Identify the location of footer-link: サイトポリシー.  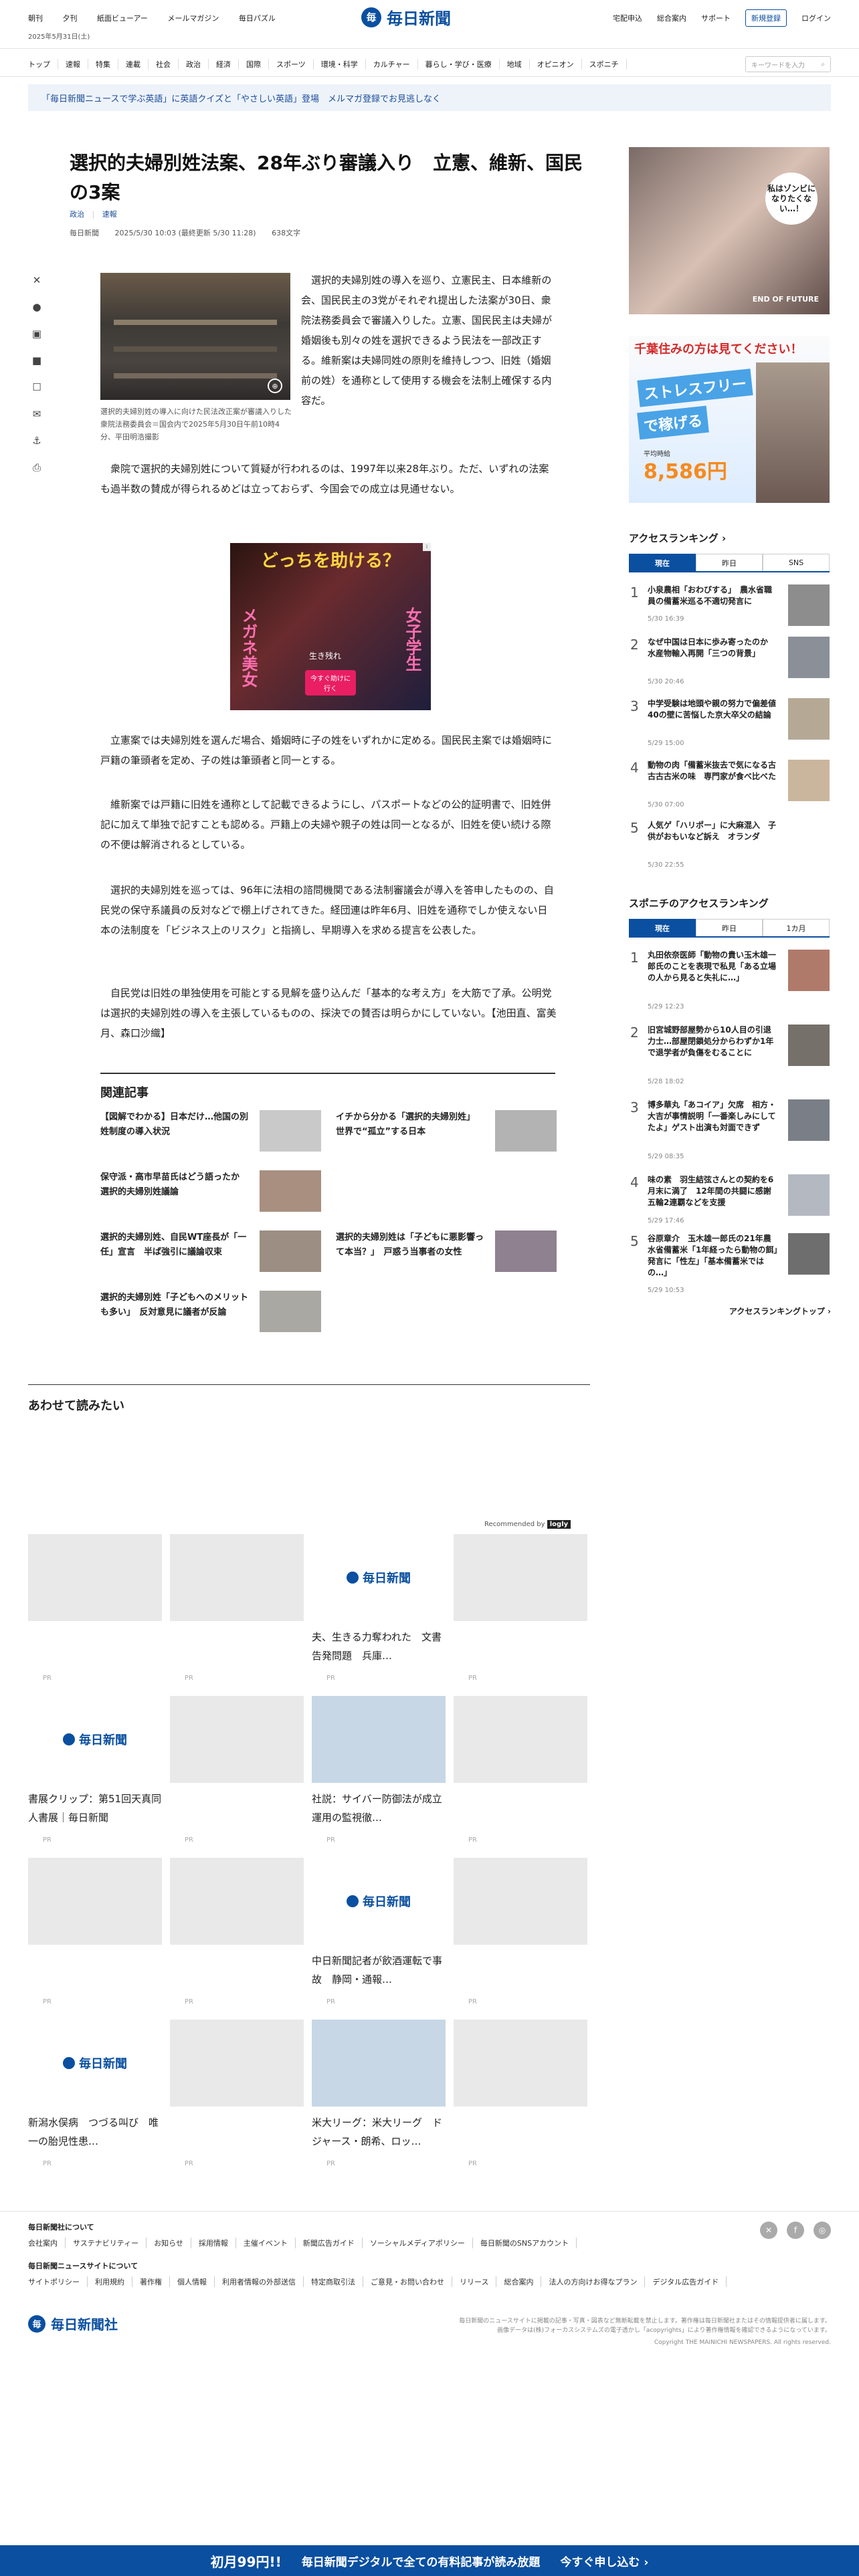
(58, 2282).